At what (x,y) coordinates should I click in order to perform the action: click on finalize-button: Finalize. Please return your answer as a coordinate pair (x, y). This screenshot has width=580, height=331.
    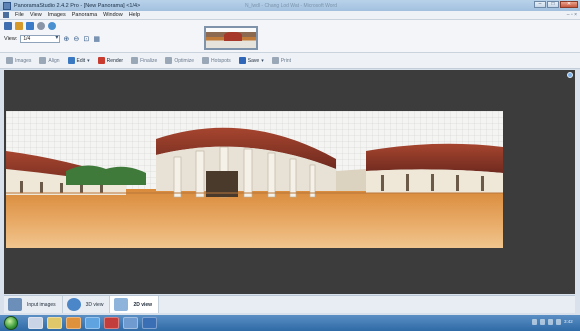
    Looking at the image, I should click on (144, 60).